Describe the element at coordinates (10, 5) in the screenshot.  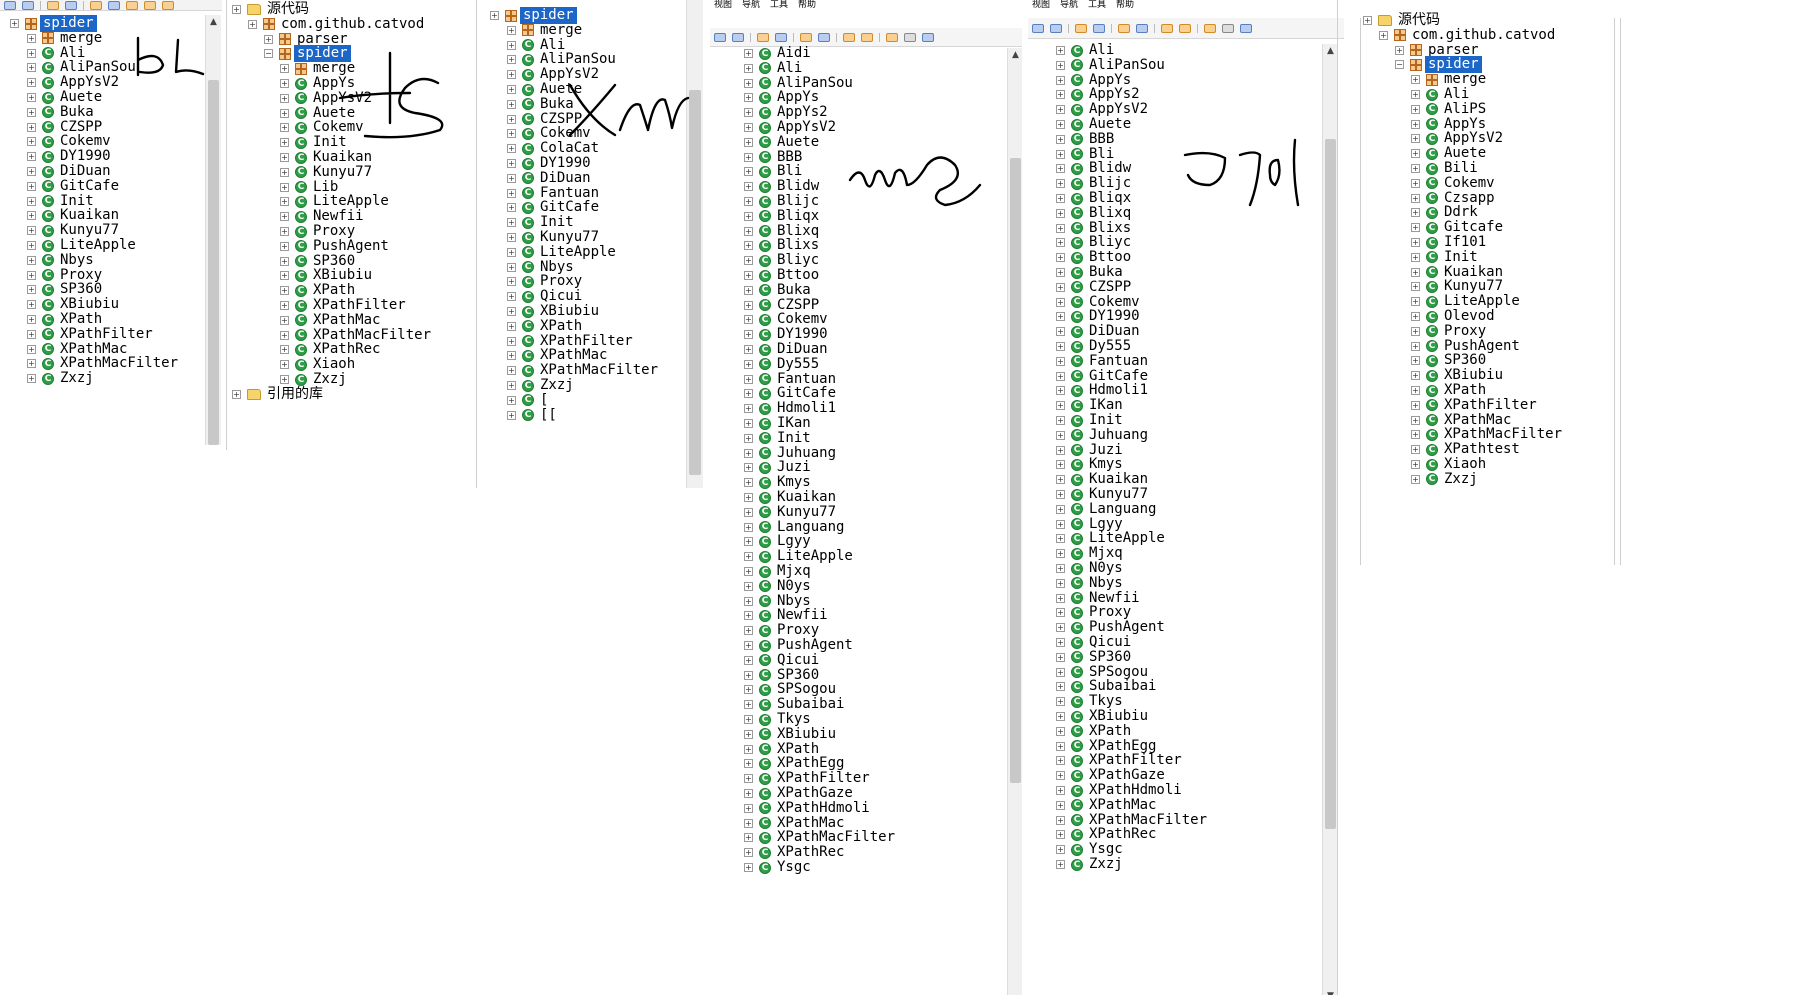
I see `collapse-all-icon` at that location.